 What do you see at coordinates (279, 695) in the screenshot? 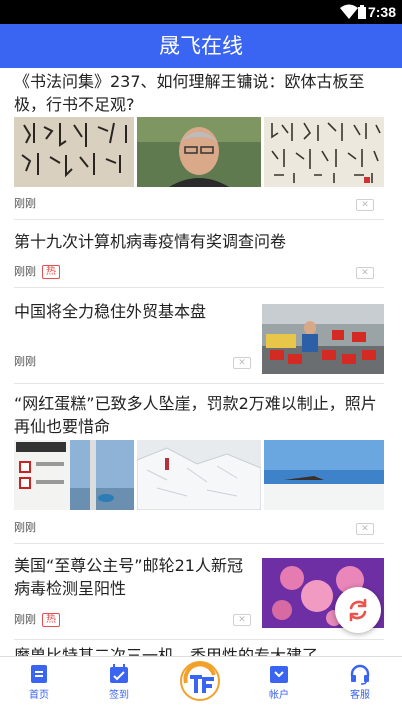
I see `tab-label: 帐户` at bounding box center [279, 695].